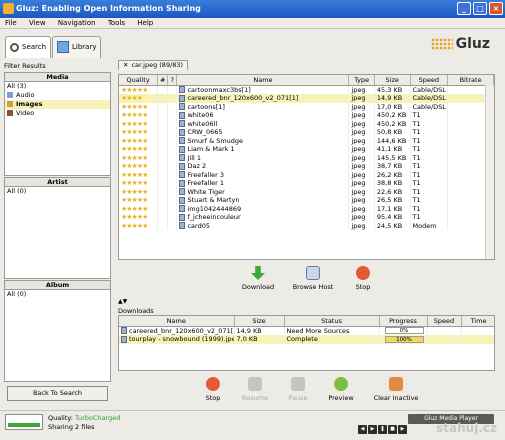  Describe the element at coordinates (71, 427) in the screenshot. I see `sharing-status: Sharing 2 files` at that location.